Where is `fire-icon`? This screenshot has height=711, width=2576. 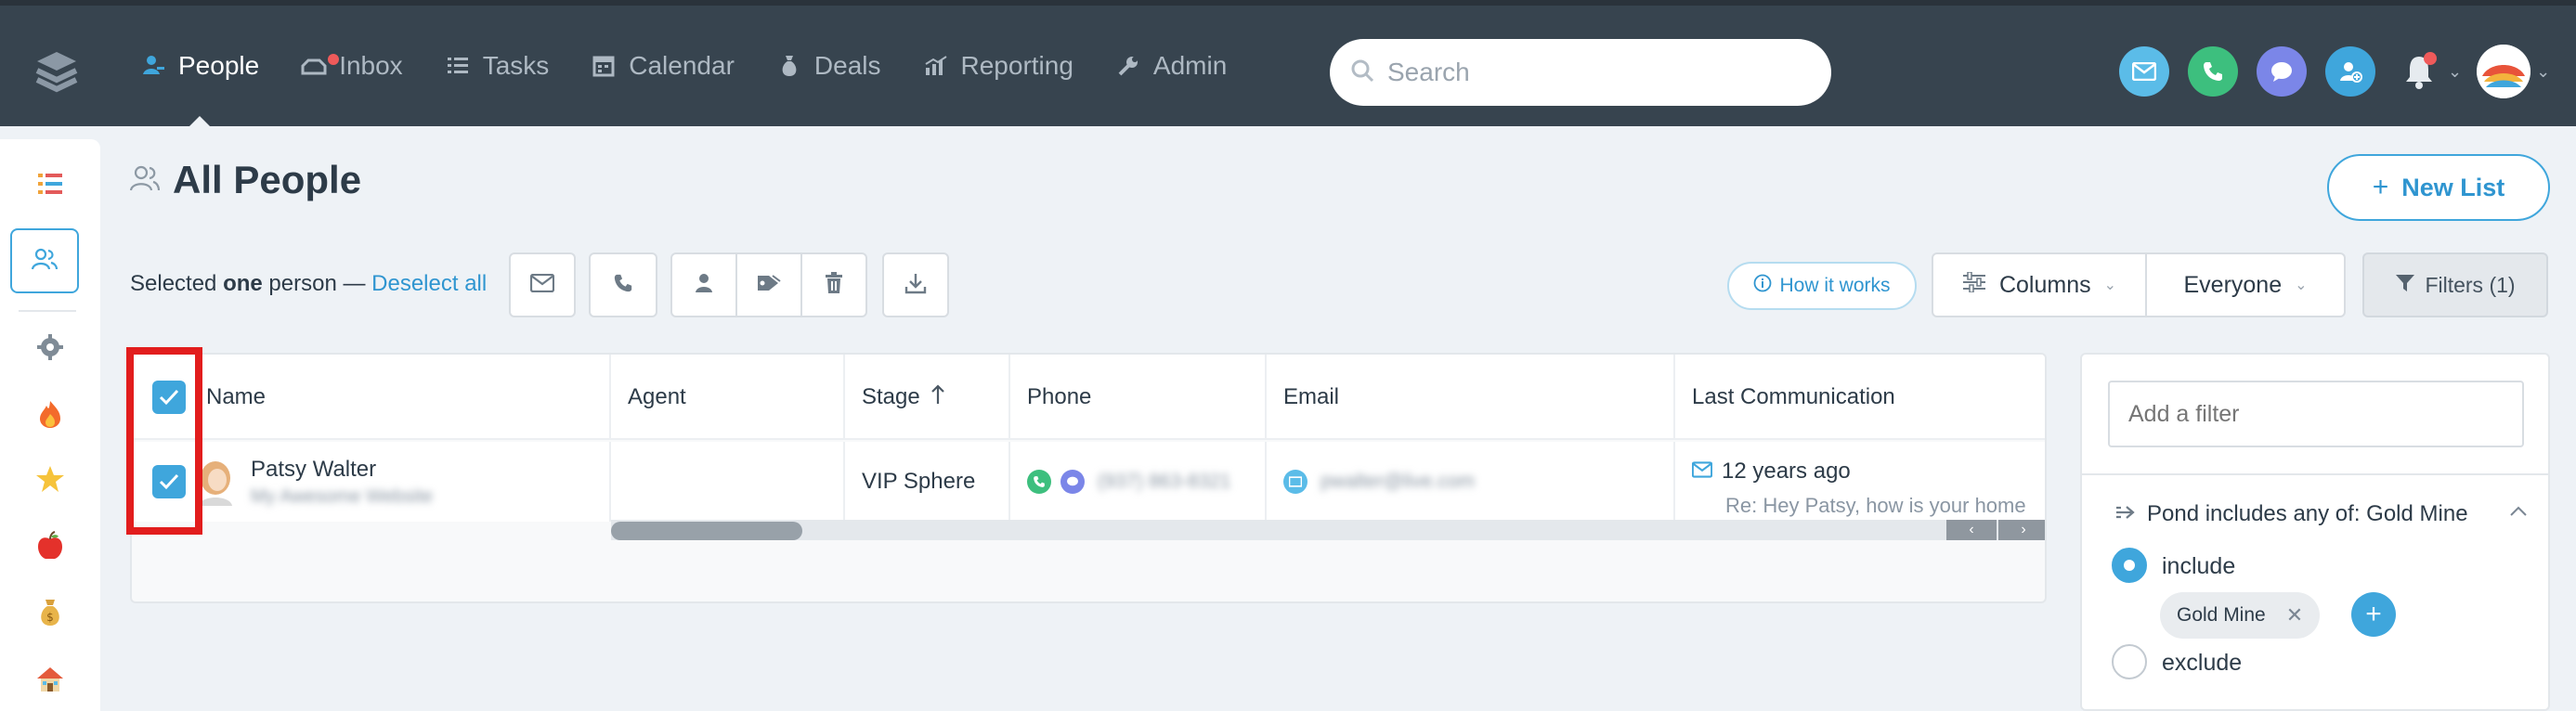 fire-icon is located at coordinates (50, 414).